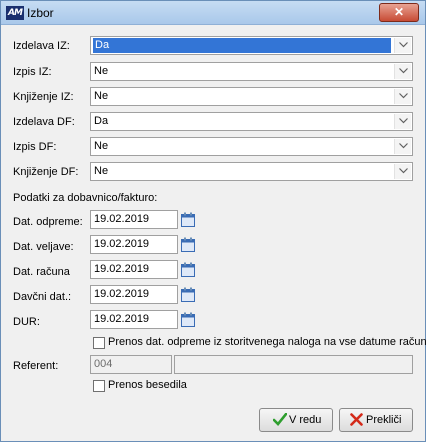  I want to click on label-izdelava-df: Izdelava DF:, so click(44, 122).